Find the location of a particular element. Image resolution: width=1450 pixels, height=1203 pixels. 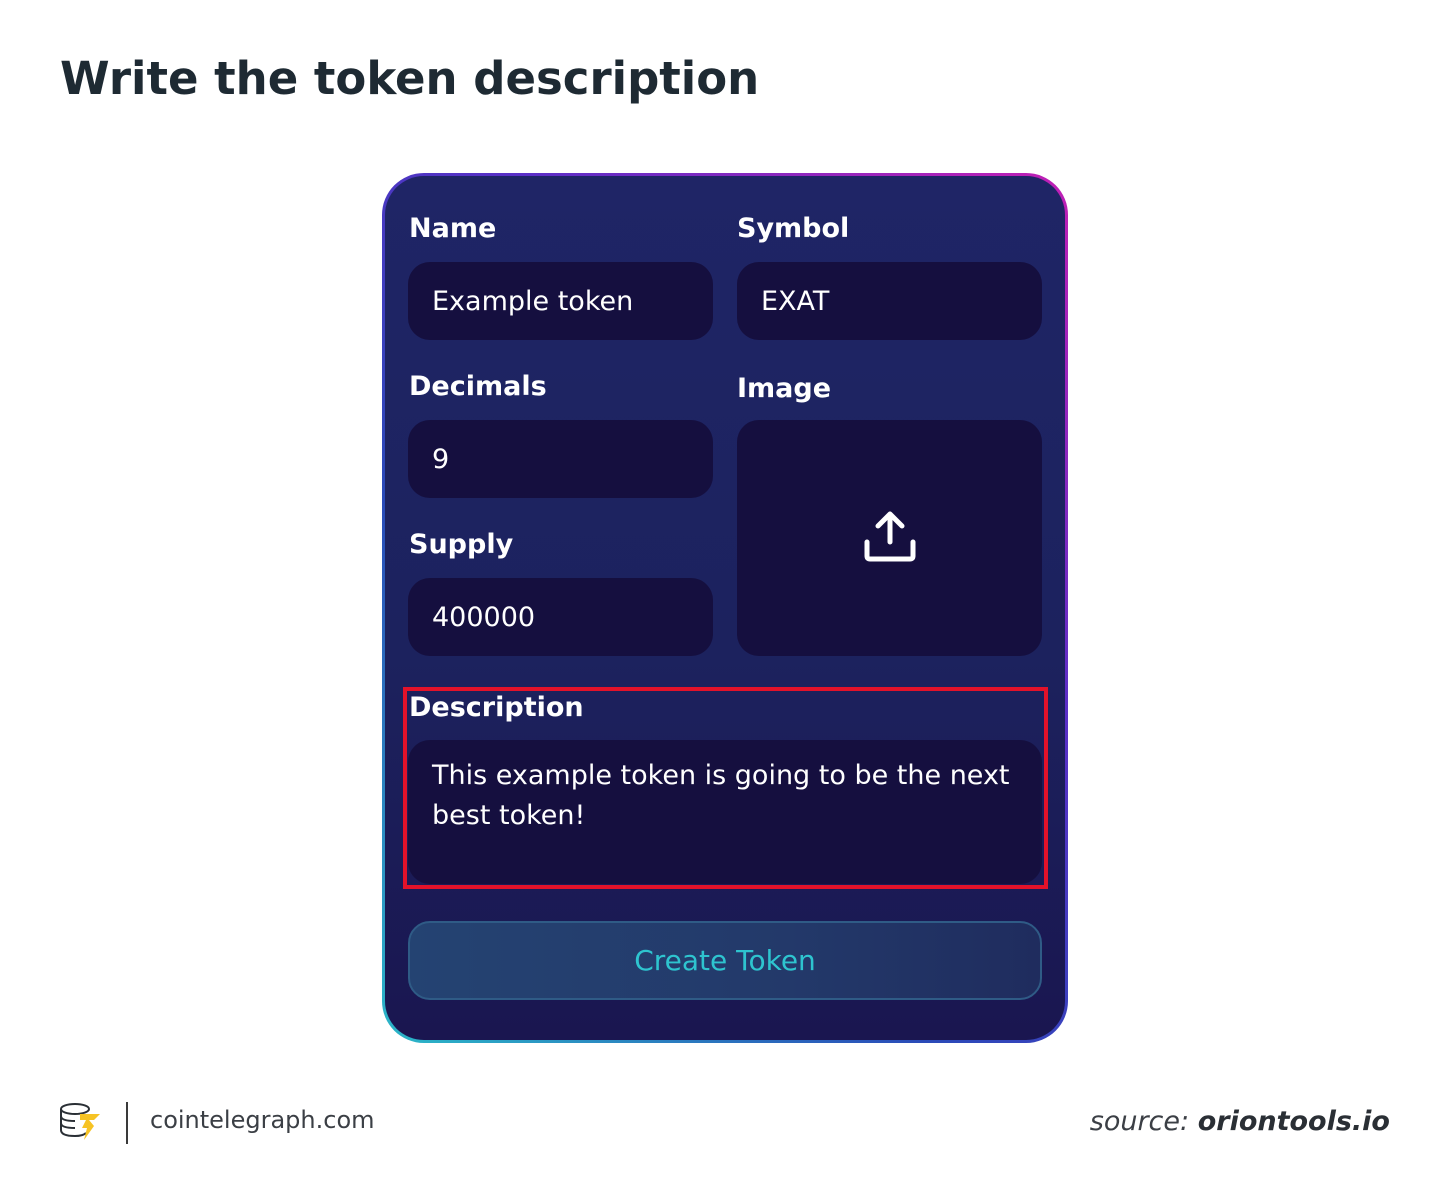

name-input: Example token is located at coordinates (560, 301).